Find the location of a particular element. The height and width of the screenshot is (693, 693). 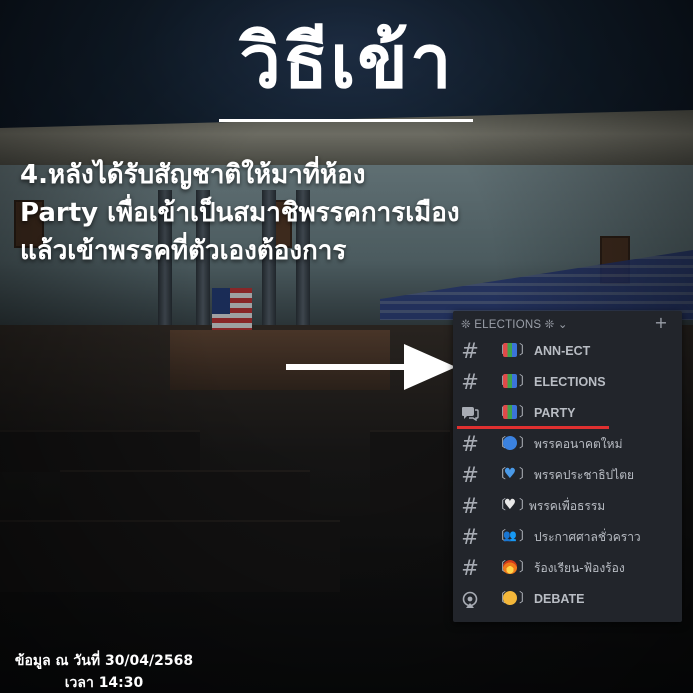

footer-date: ข้อมูล ณ วันที่ 30/04/2568 is located at coordinates (104, 661).